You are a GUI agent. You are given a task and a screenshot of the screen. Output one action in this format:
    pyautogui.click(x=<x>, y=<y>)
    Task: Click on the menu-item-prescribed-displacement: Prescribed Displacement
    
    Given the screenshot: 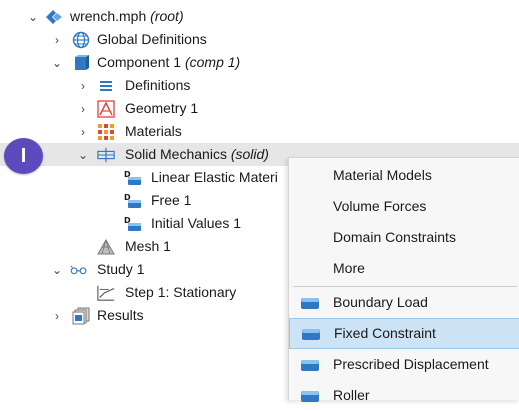 What is the action you would take?
    pyautogui.click(x=404, y=364)
    